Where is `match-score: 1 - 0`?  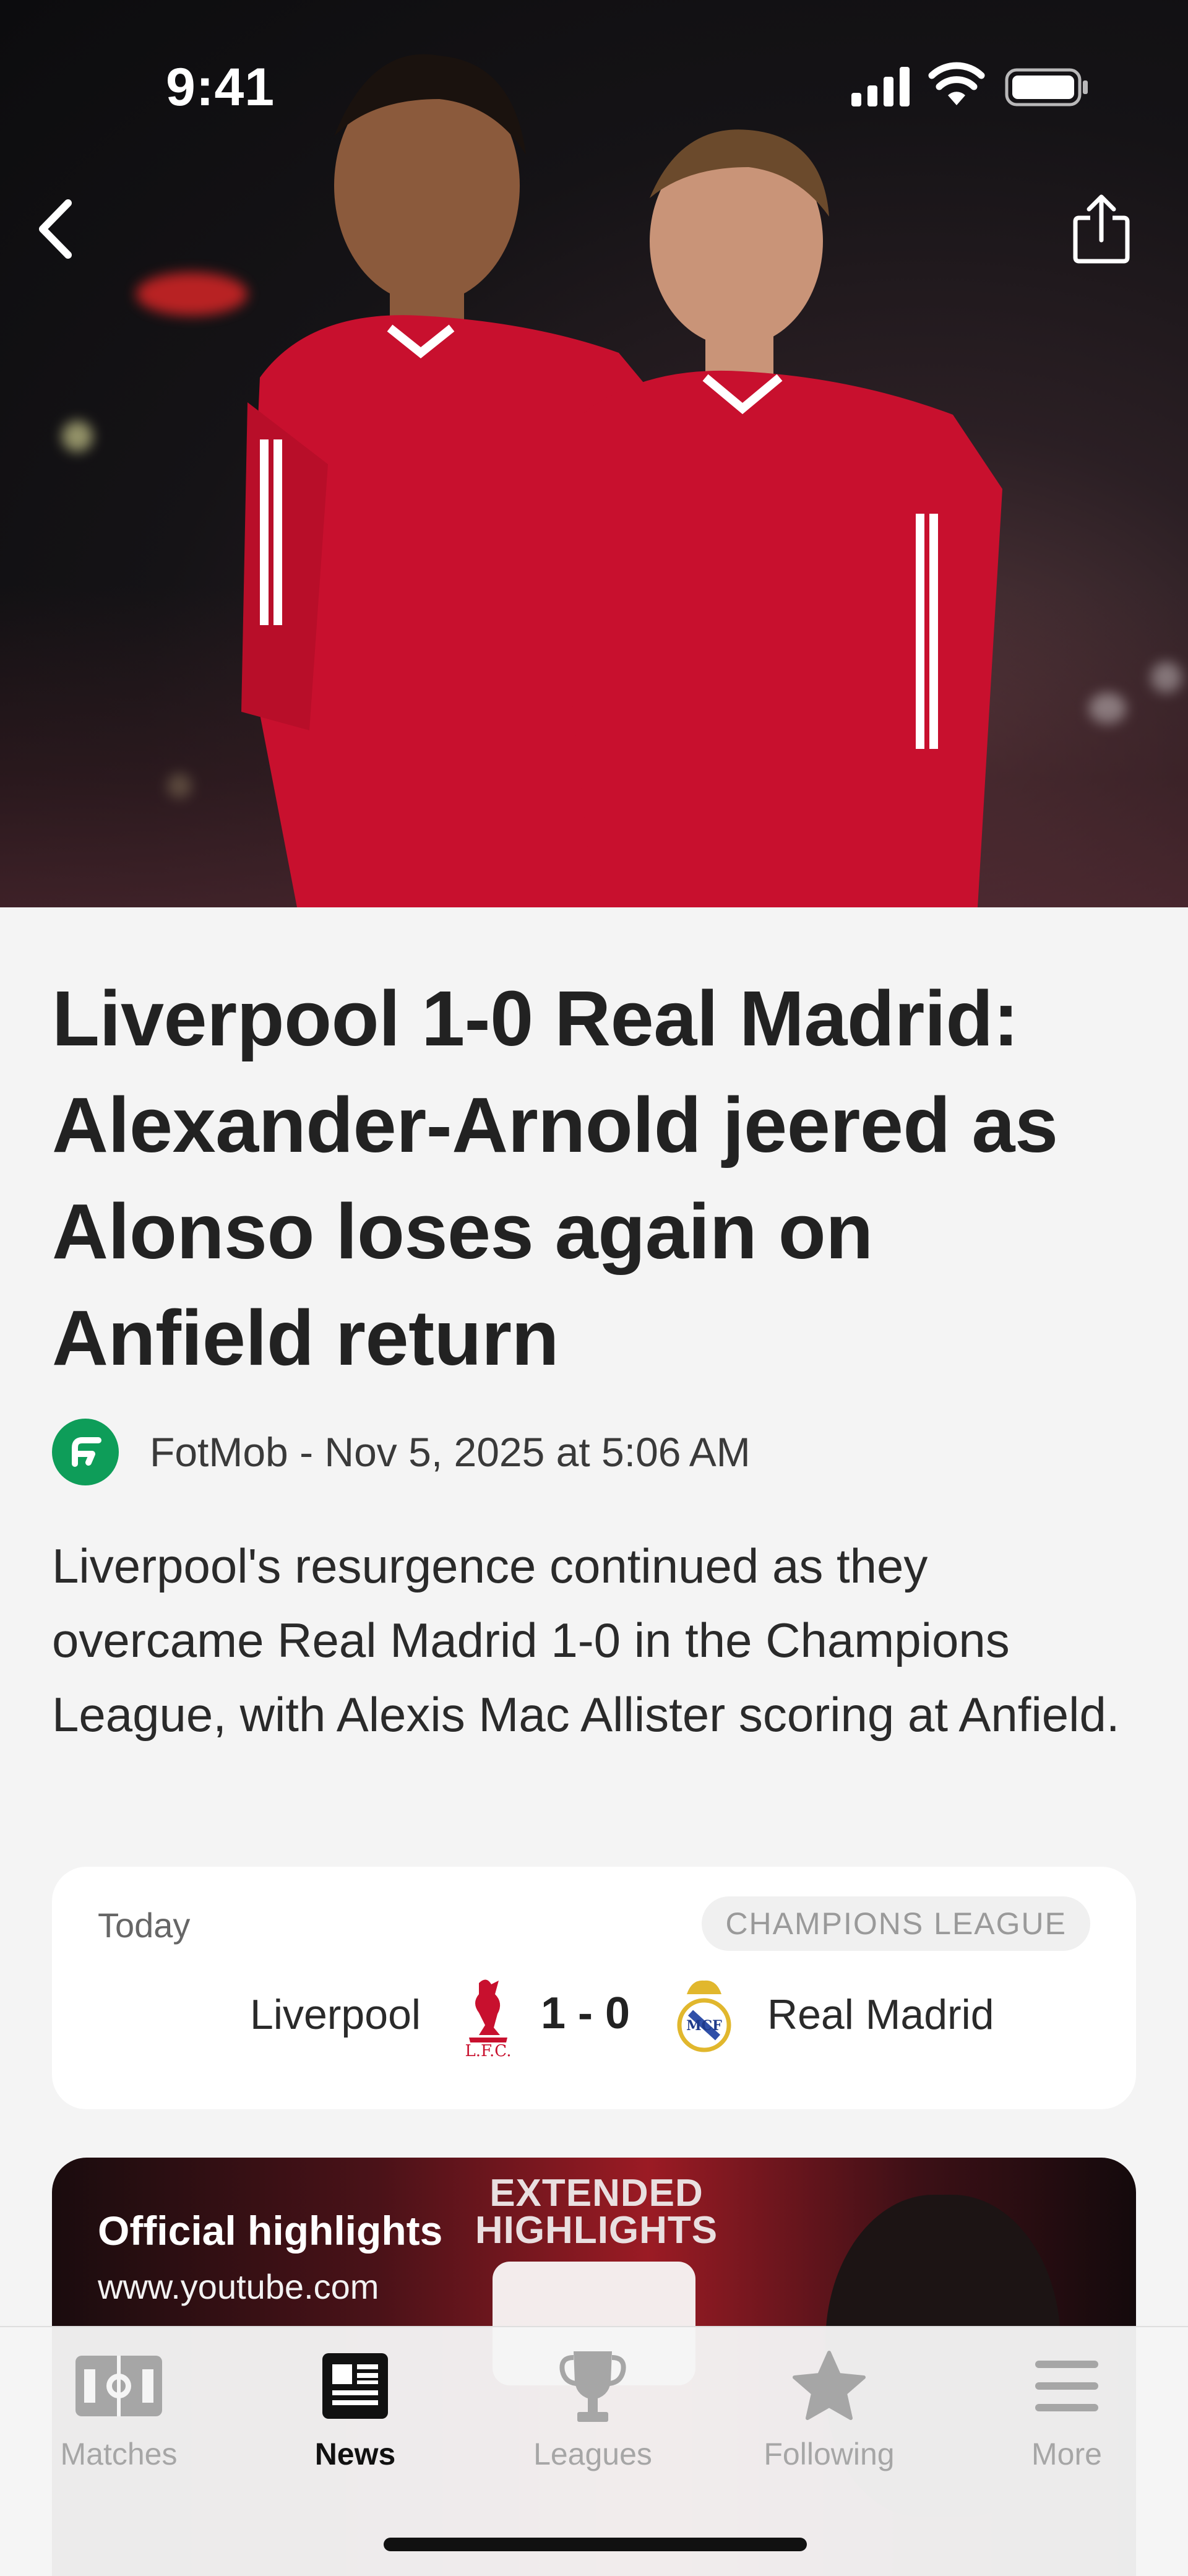 match-score: 1 - 0 is located at coordinates (586, 2013).